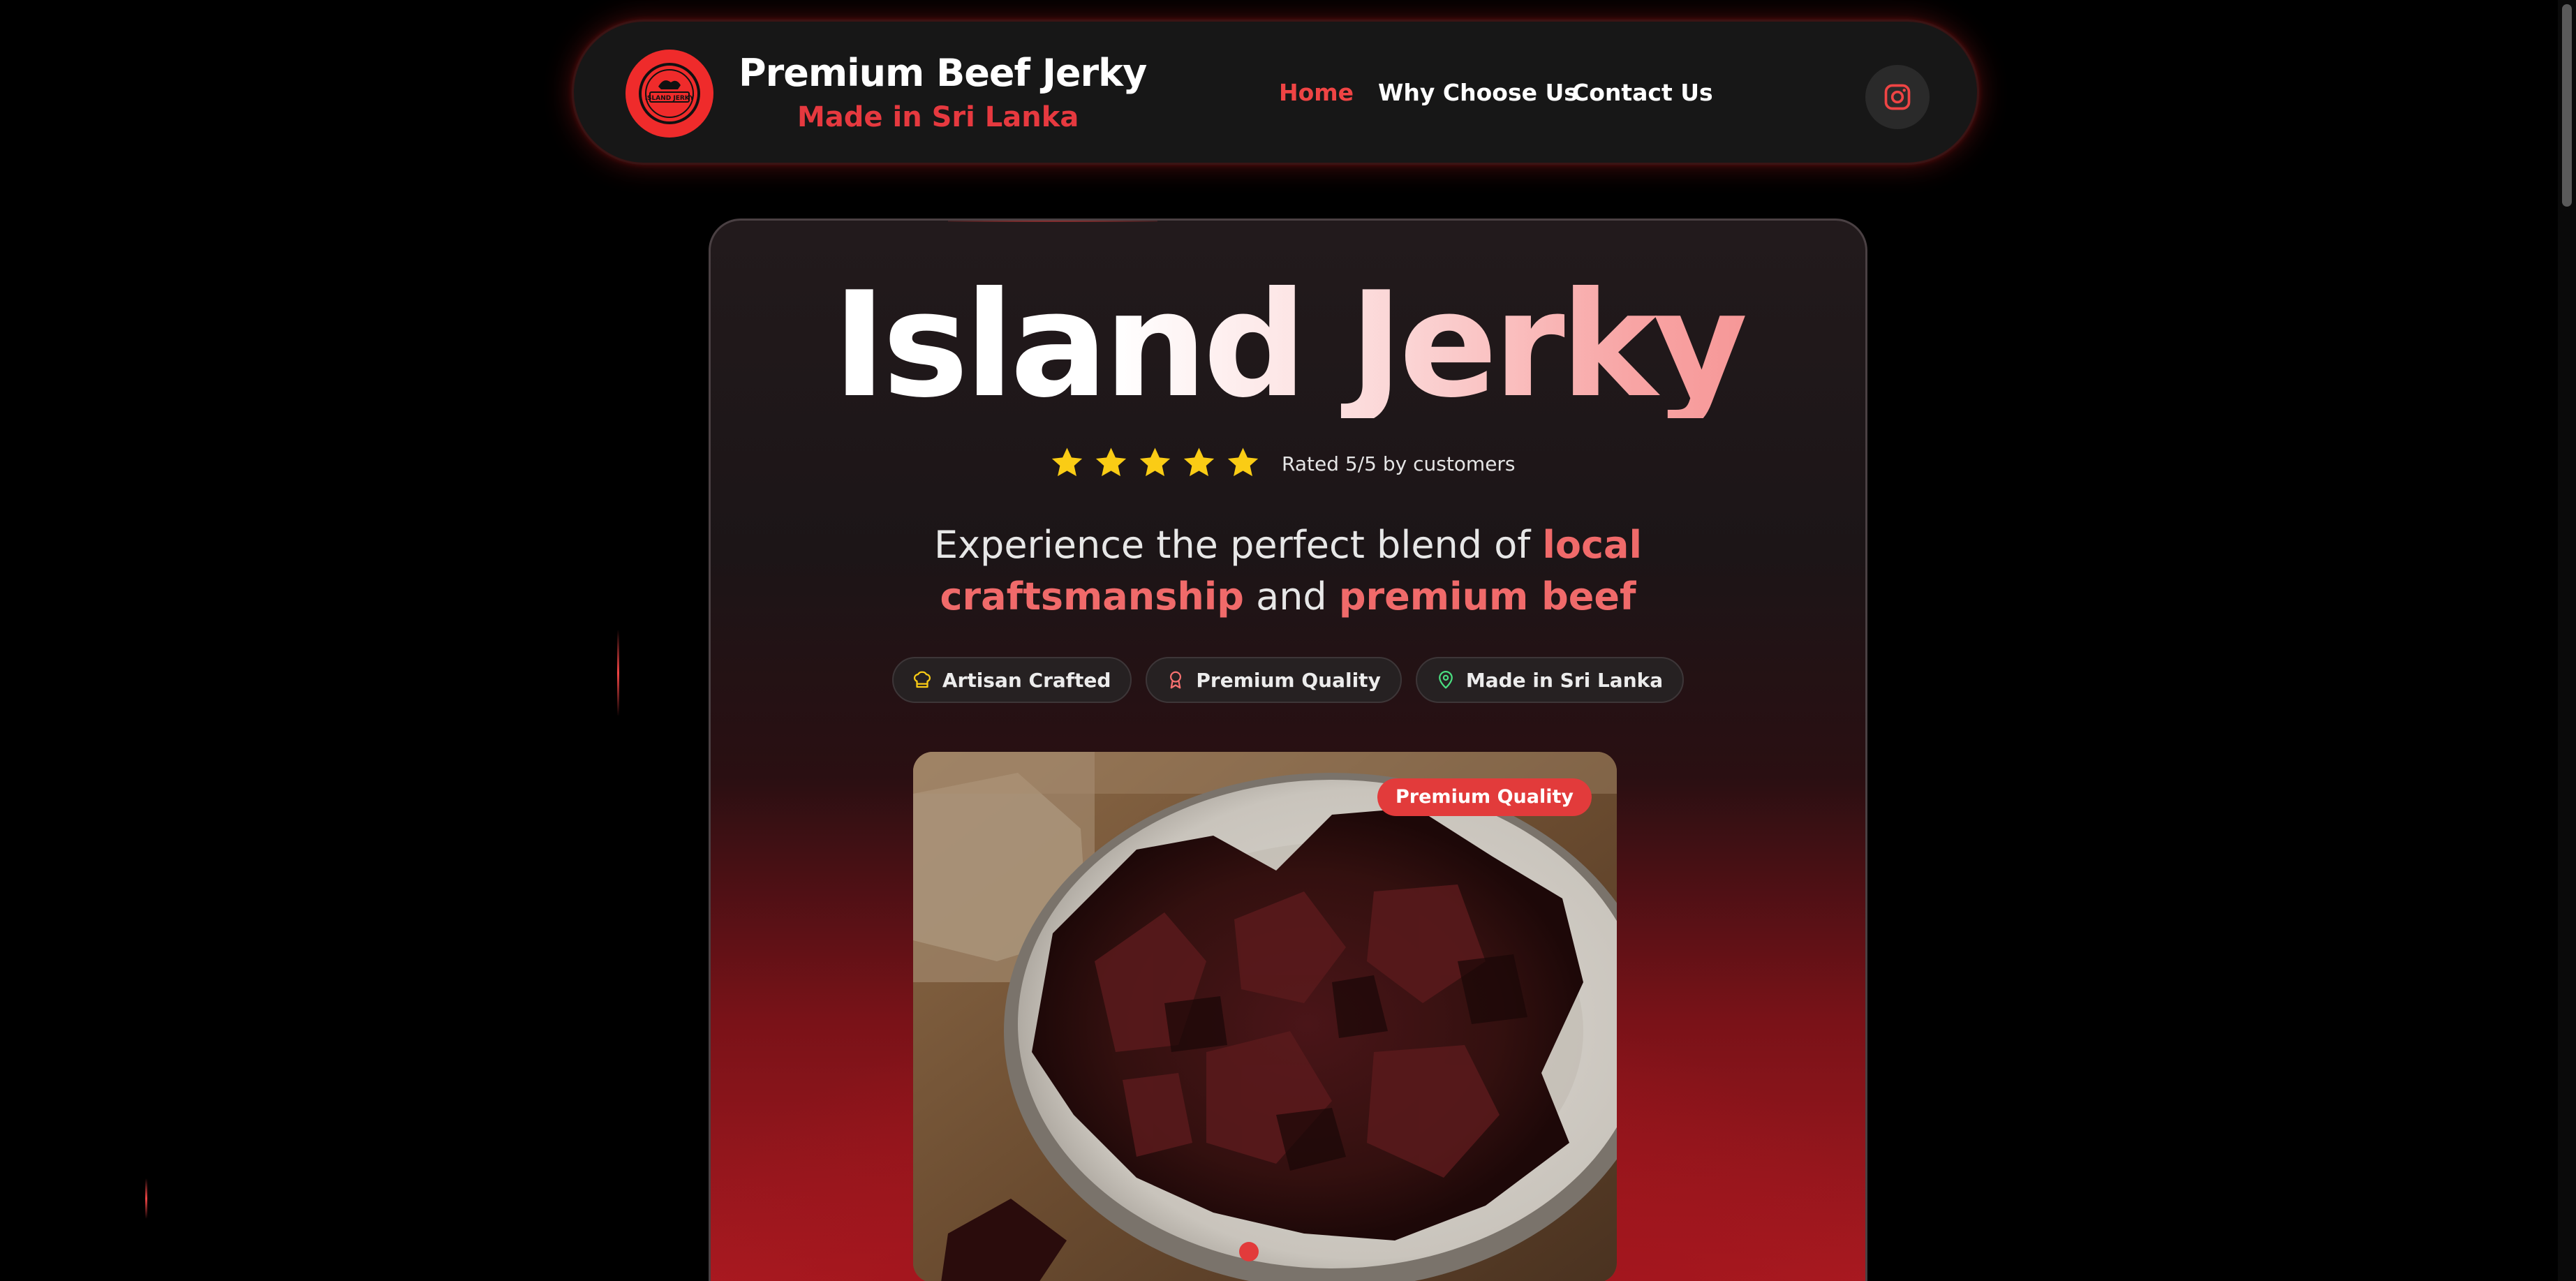 This screenshot has height=1281, width=2576. What do you see at coordinates (2567, 105) in the screenshot?
I see `scrollbar-thumb` at bounding box center [2567, 105].